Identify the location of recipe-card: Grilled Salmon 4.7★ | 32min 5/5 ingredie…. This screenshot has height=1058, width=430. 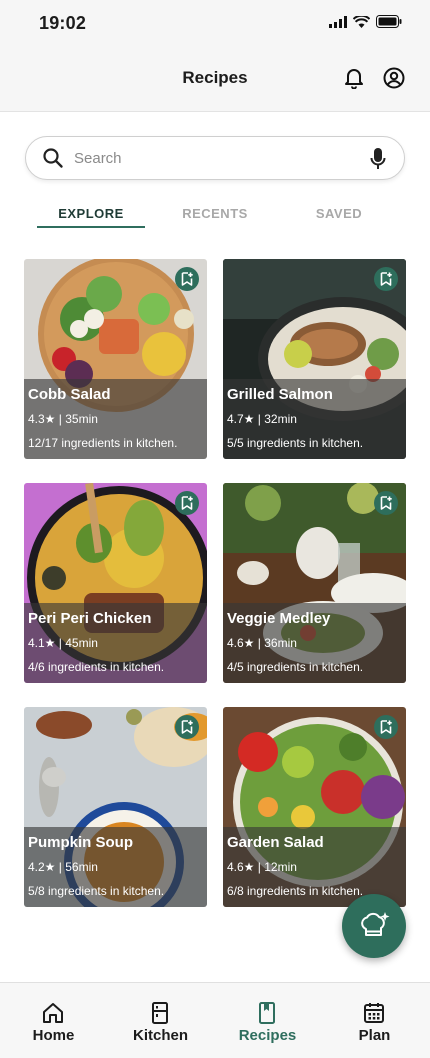
(314, 359).